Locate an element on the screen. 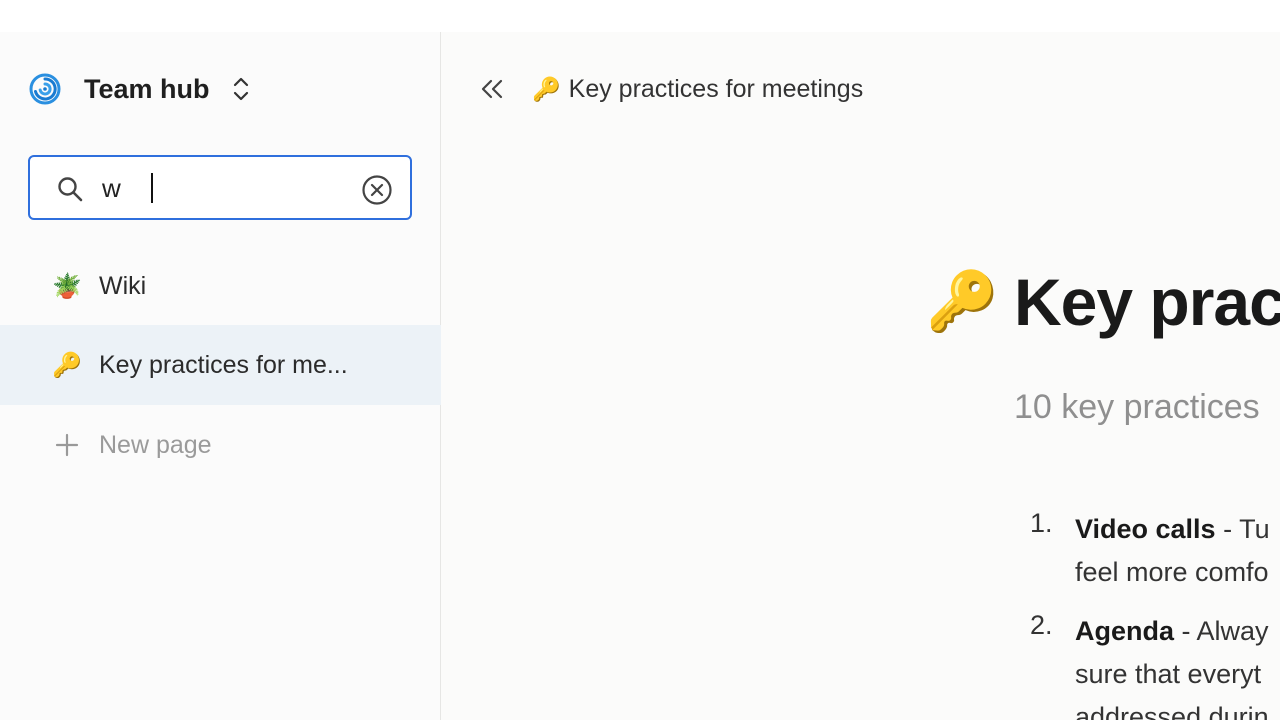 The image size is (1280, 720). workspace-name: Team hub is located at coordinates (147, 88).